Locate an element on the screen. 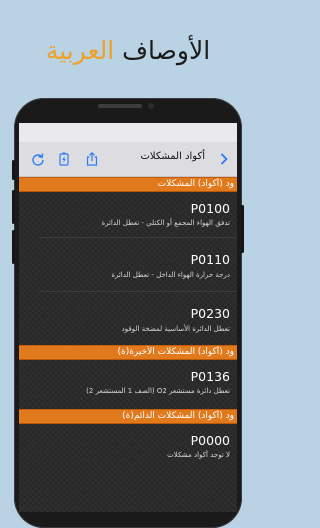 The height and width of the screenshot is (528, 320). refresh-icon is located at coordinates (38, 159).